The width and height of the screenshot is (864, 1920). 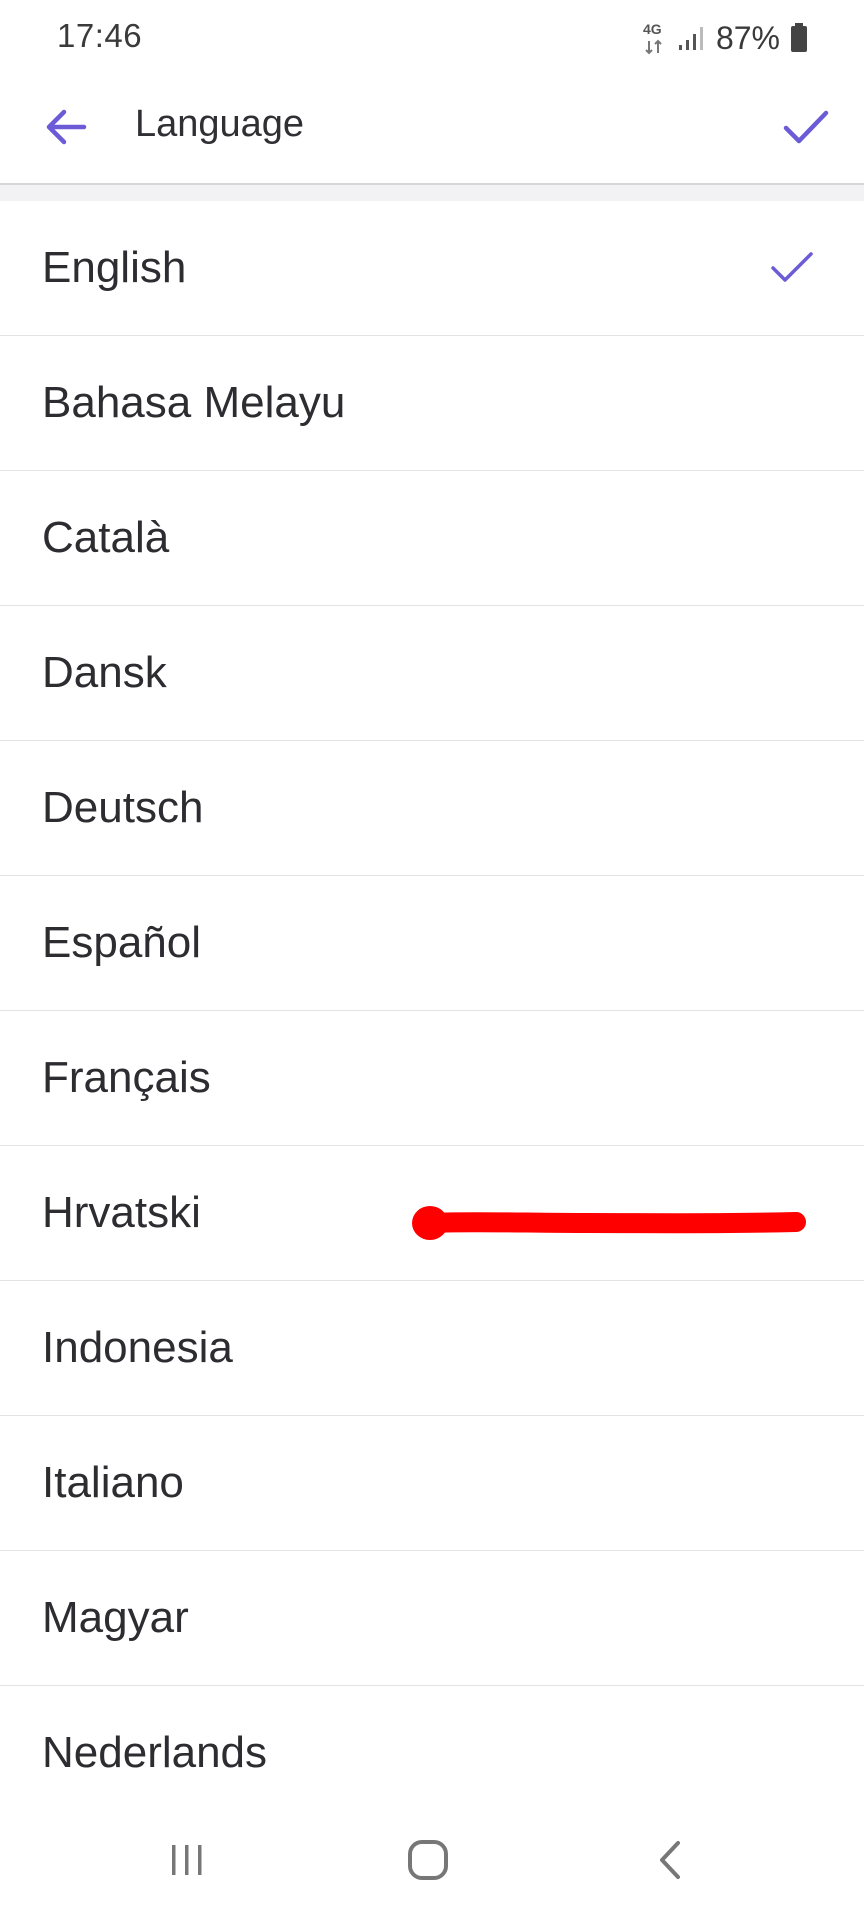 I want to click on check-icon, so click(x=806, y=127).